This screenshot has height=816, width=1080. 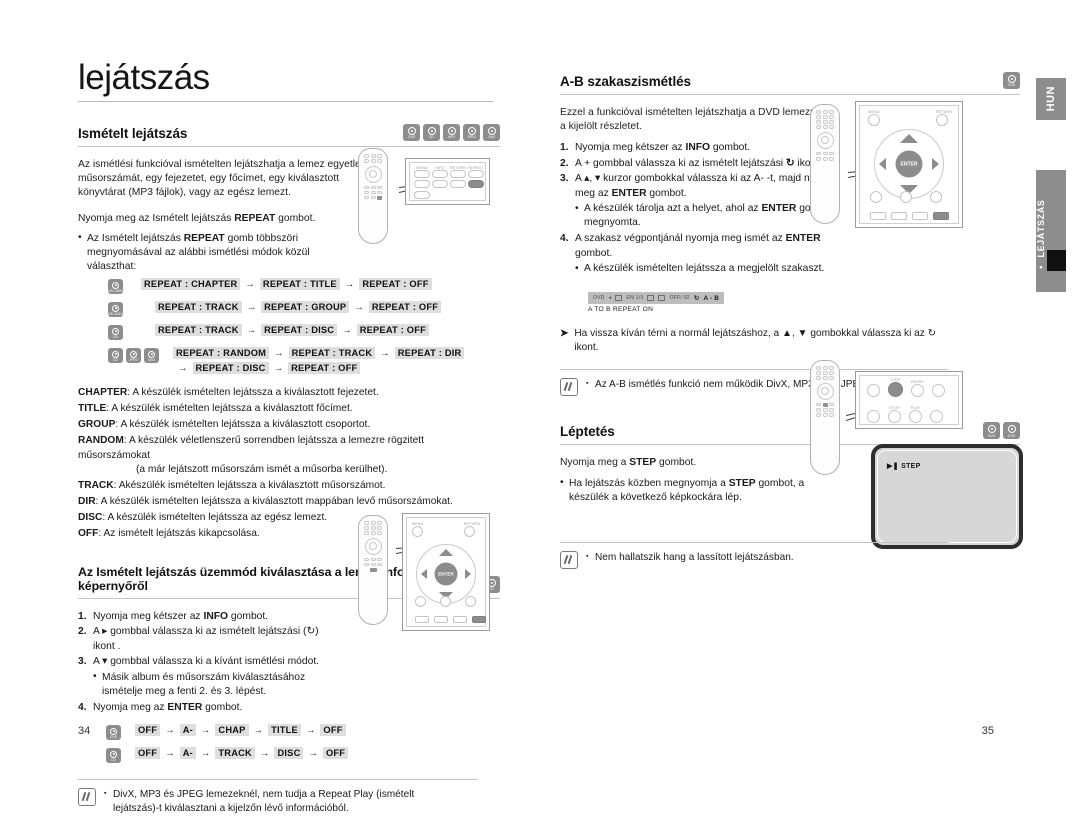 I want to click on transport-prev-button, so click(x=873, y=390).